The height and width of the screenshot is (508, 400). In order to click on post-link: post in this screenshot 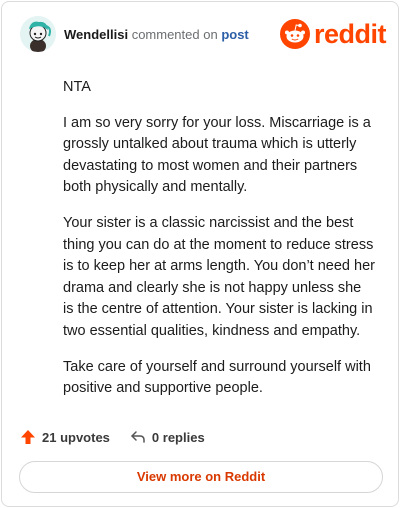, I will do `click(234, 34)`.